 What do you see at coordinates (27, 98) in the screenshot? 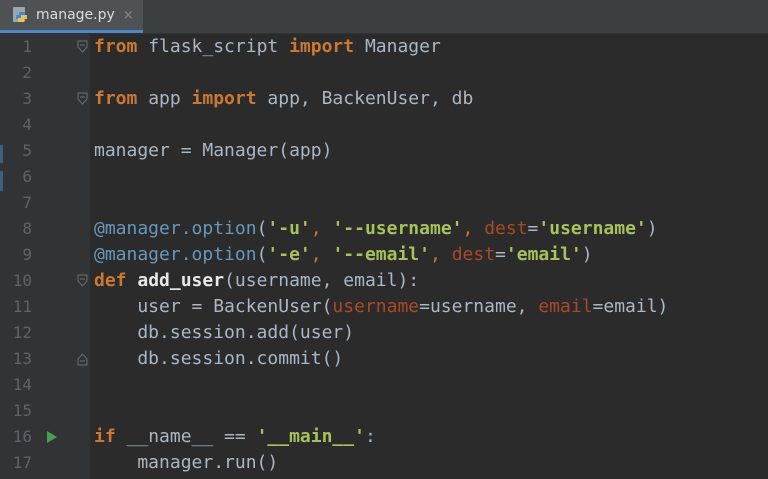
I see `line-number: 3` at bounding box center [27, 98].